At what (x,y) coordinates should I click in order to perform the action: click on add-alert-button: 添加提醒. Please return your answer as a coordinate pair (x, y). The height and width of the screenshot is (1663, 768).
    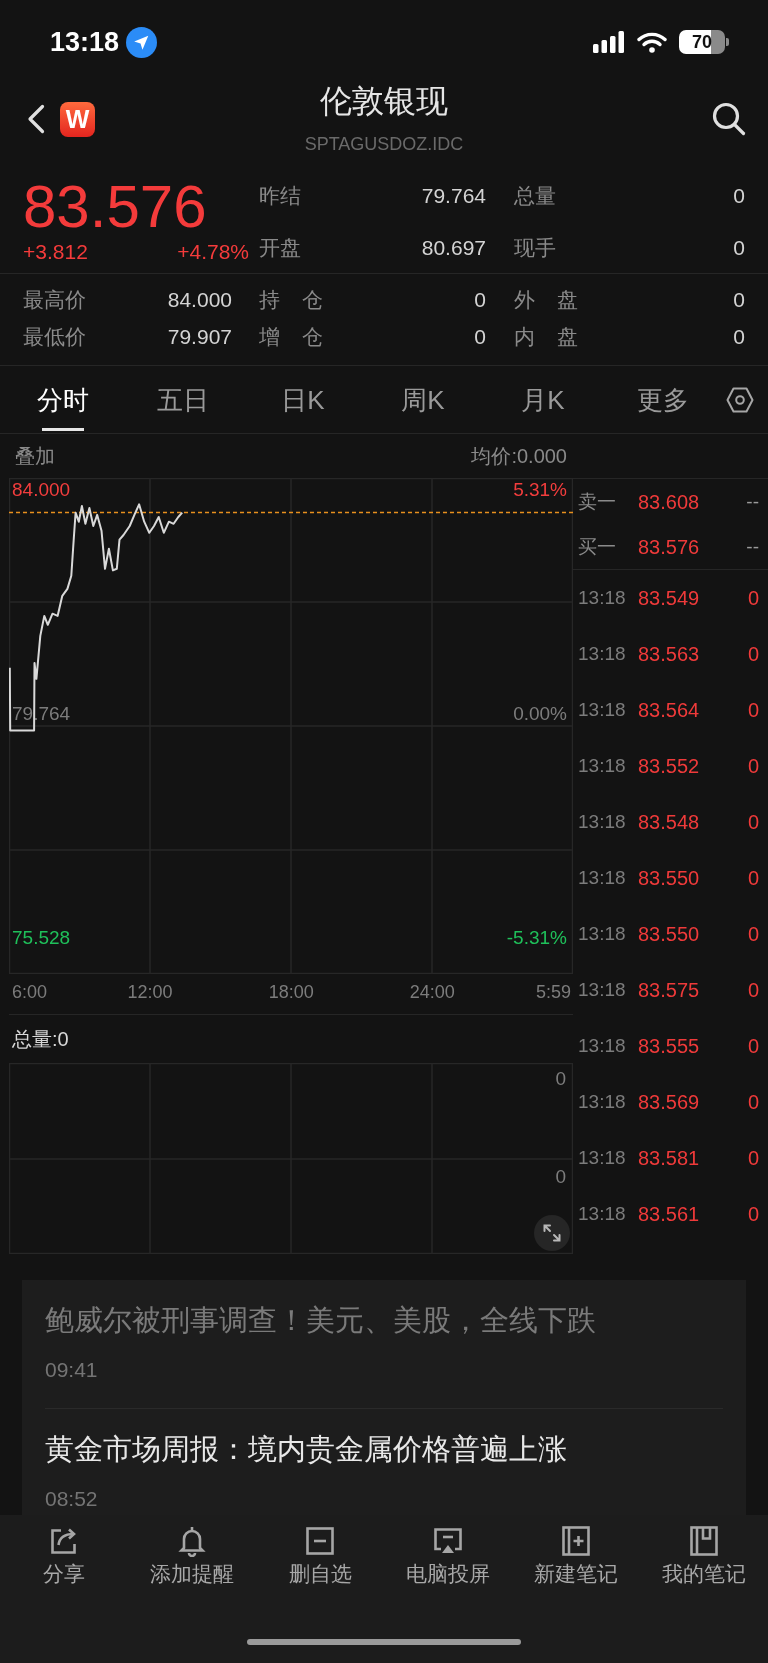
    Looking at the image, I should click on (192, 1556).